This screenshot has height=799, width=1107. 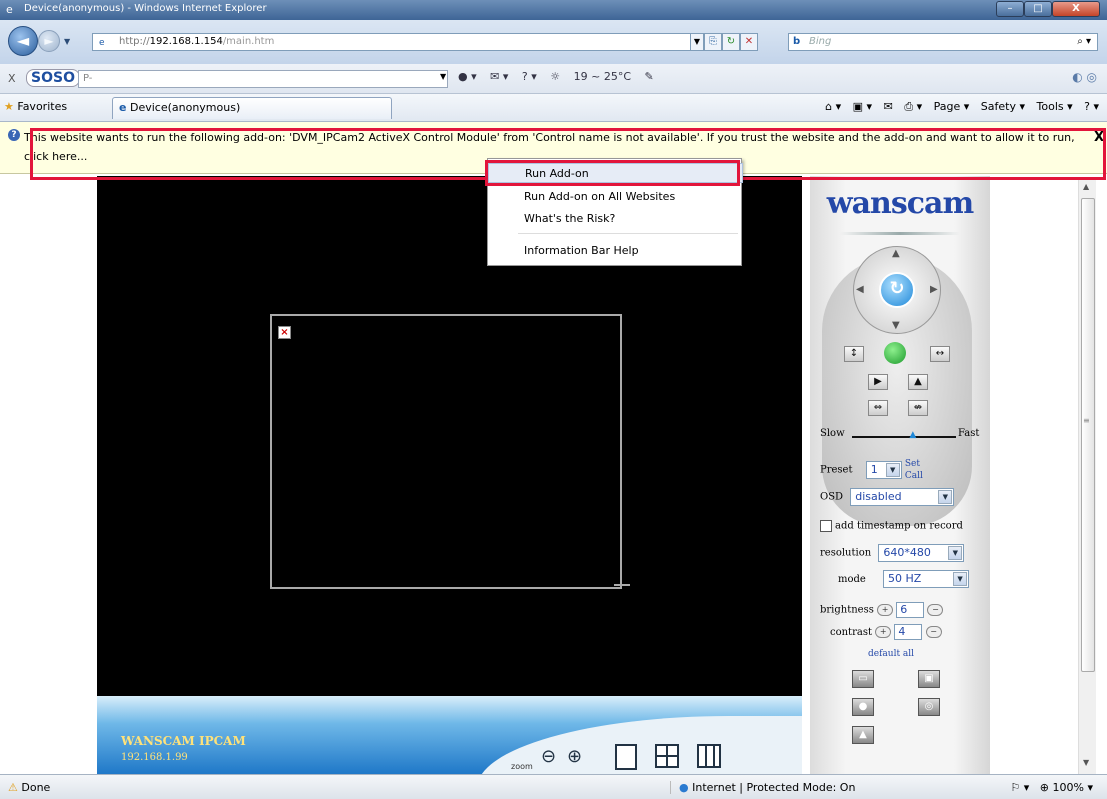 I want to click on pan-left-icon: ◀, so click(x=860, y=289).